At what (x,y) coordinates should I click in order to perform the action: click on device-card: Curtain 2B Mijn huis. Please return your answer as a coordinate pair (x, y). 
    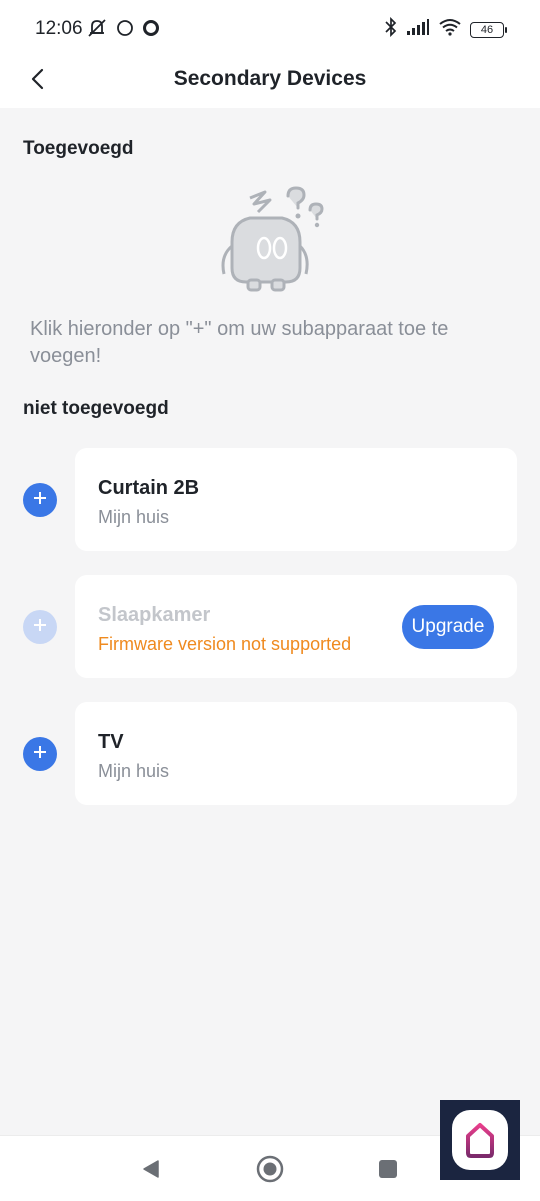
    Looking at the image, I should click on (296, 499).